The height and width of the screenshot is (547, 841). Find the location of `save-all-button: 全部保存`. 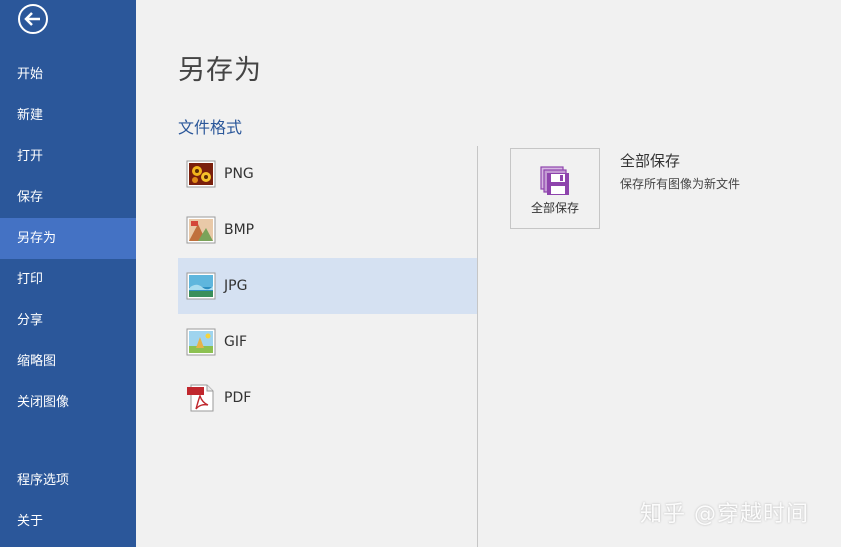

save-all-button: 全部保存 is located at coordinates (555, 188).